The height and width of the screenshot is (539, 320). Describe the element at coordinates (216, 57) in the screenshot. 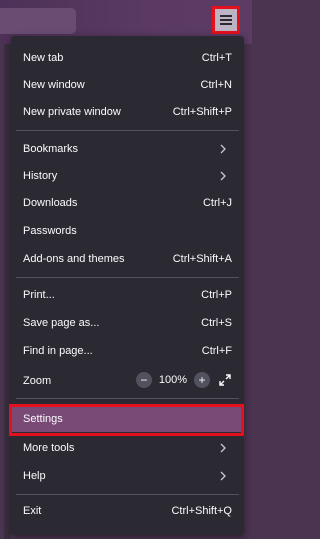

I see `menu-item-shortcut: Ctrl+T` at that location.